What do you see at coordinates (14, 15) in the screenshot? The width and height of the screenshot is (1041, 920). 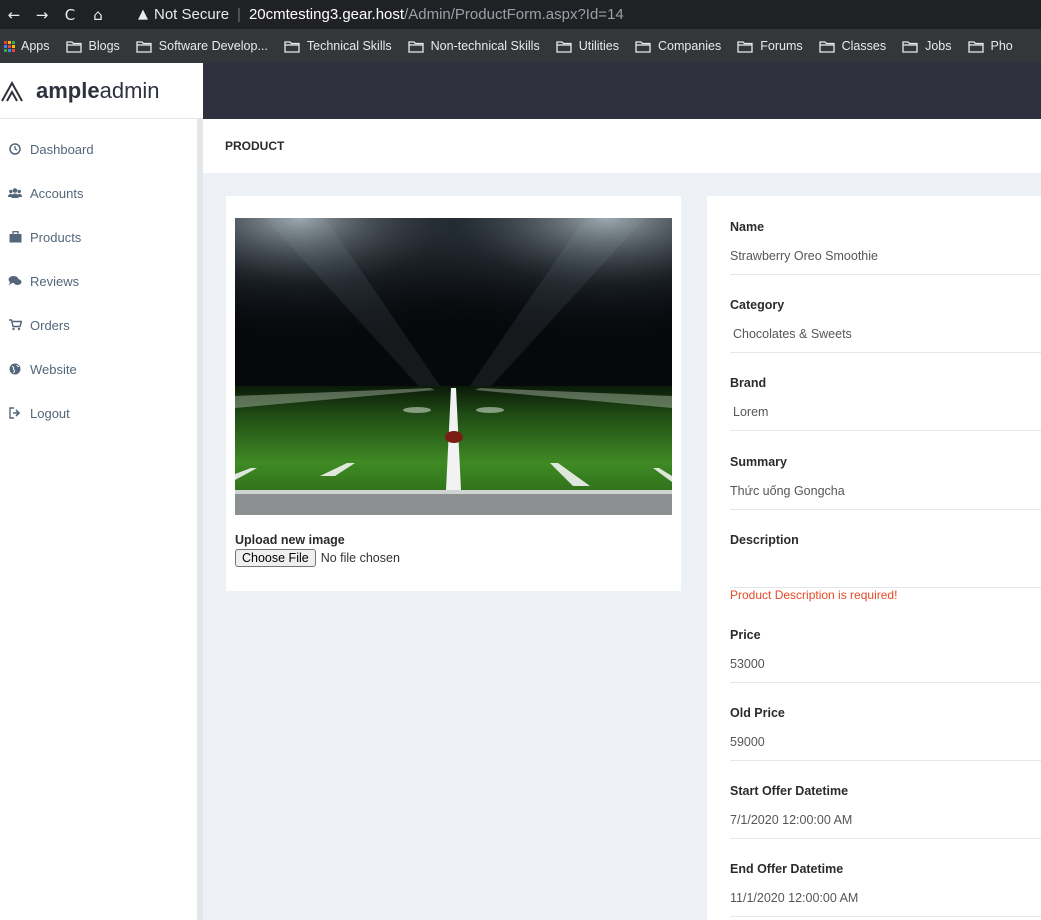 I see `back-button: ←` at bounding box center [14, 15].